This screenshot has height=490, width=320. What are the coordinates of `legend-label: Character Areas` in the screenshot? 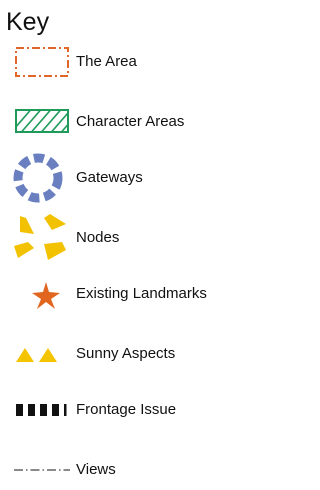 It's located at (130, 121).